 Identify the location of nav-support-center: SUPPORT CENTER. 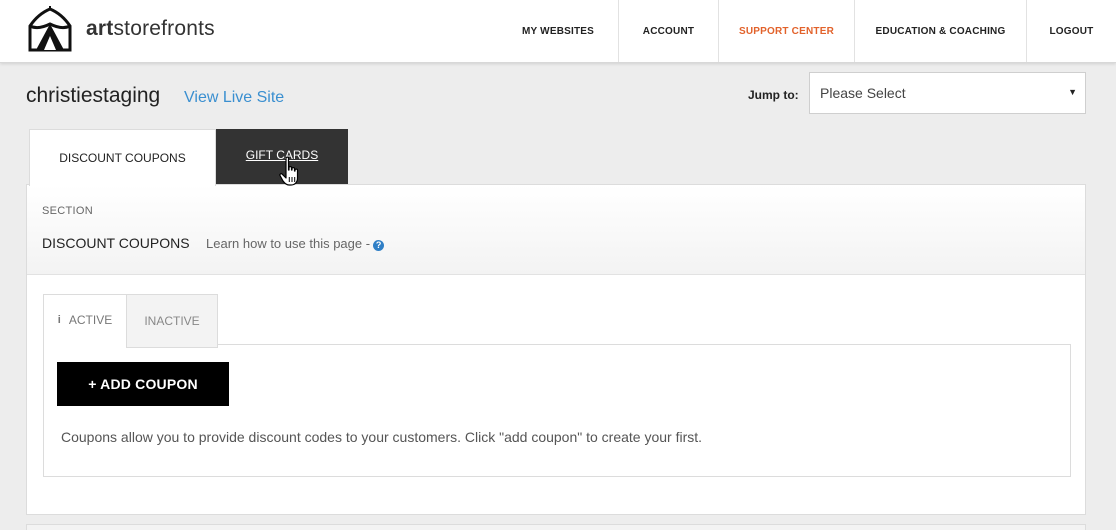
(786, 31).